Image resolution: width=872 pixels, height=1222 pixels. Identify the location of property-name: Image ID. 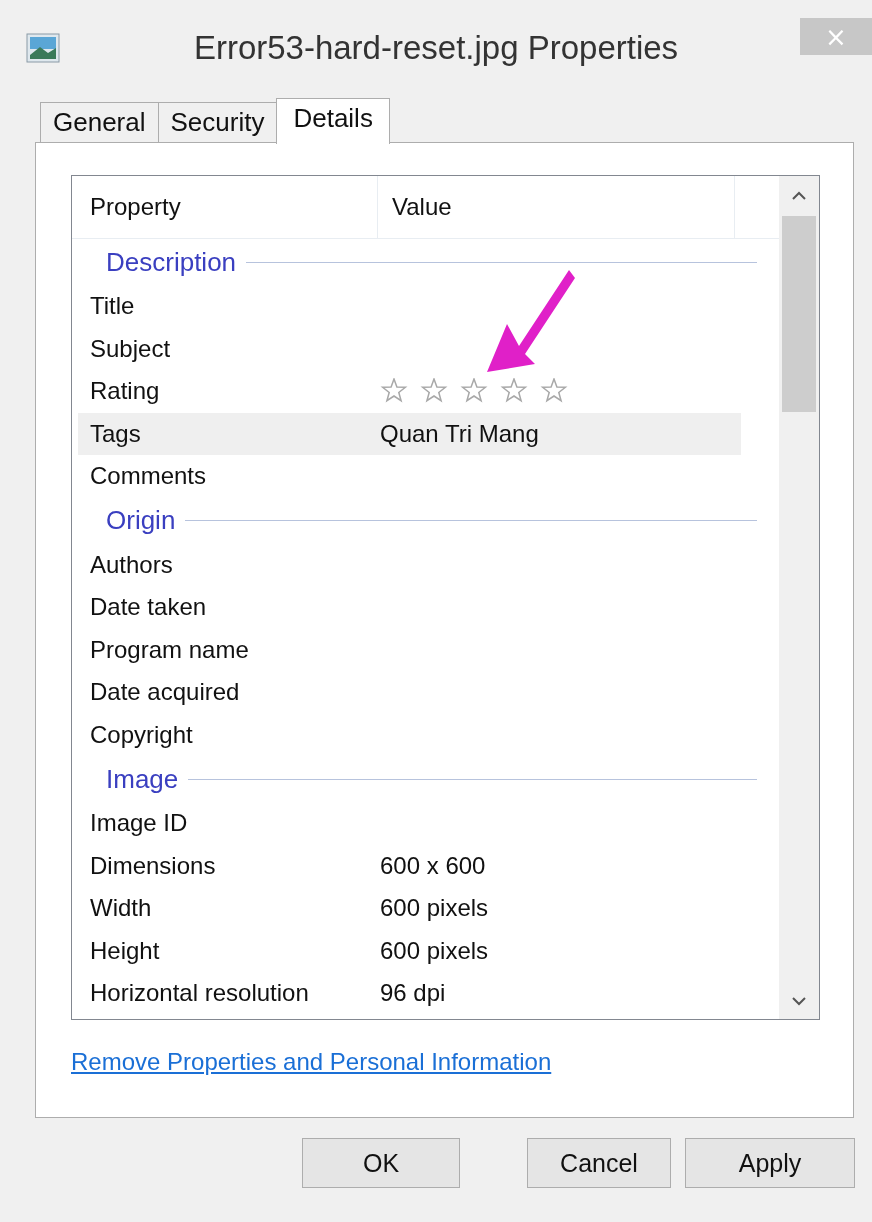
(139, 823).